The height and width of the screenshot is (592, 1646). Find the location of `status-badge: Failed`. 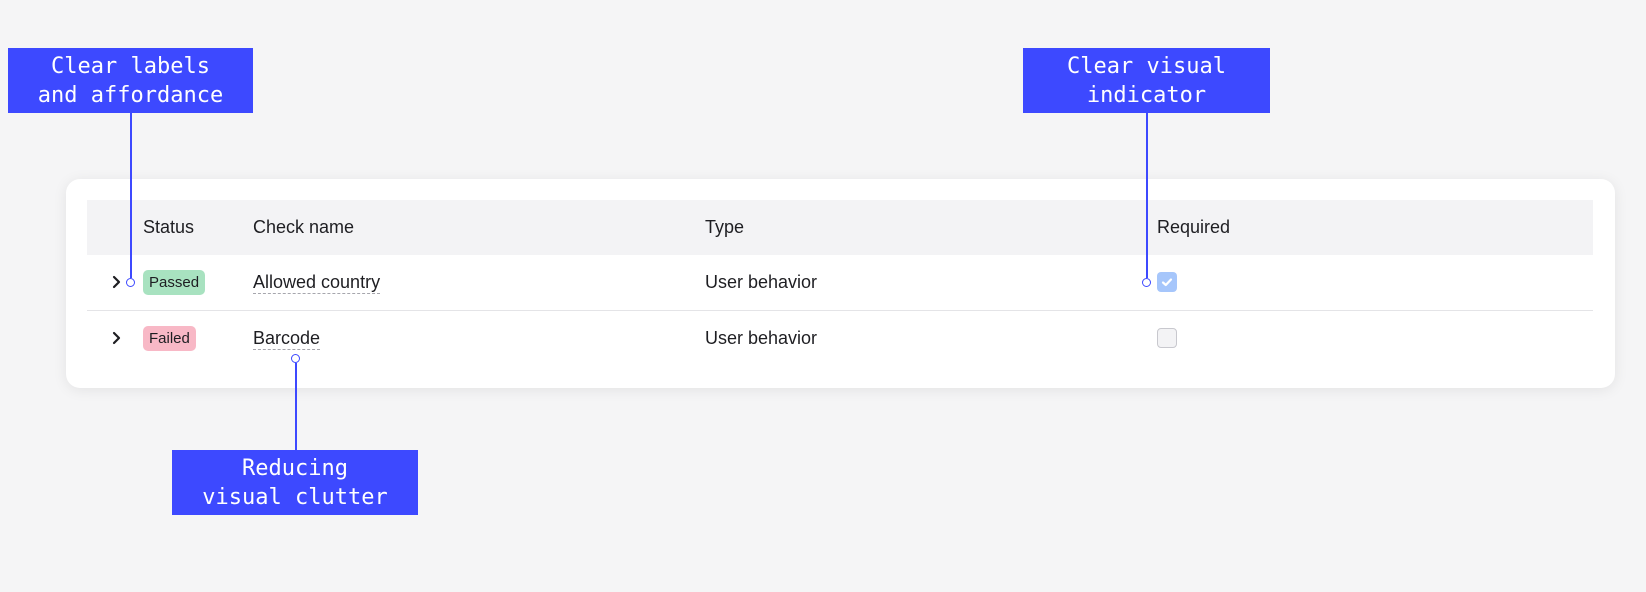

status-badge: Failed is located at coordinates (169, 338).